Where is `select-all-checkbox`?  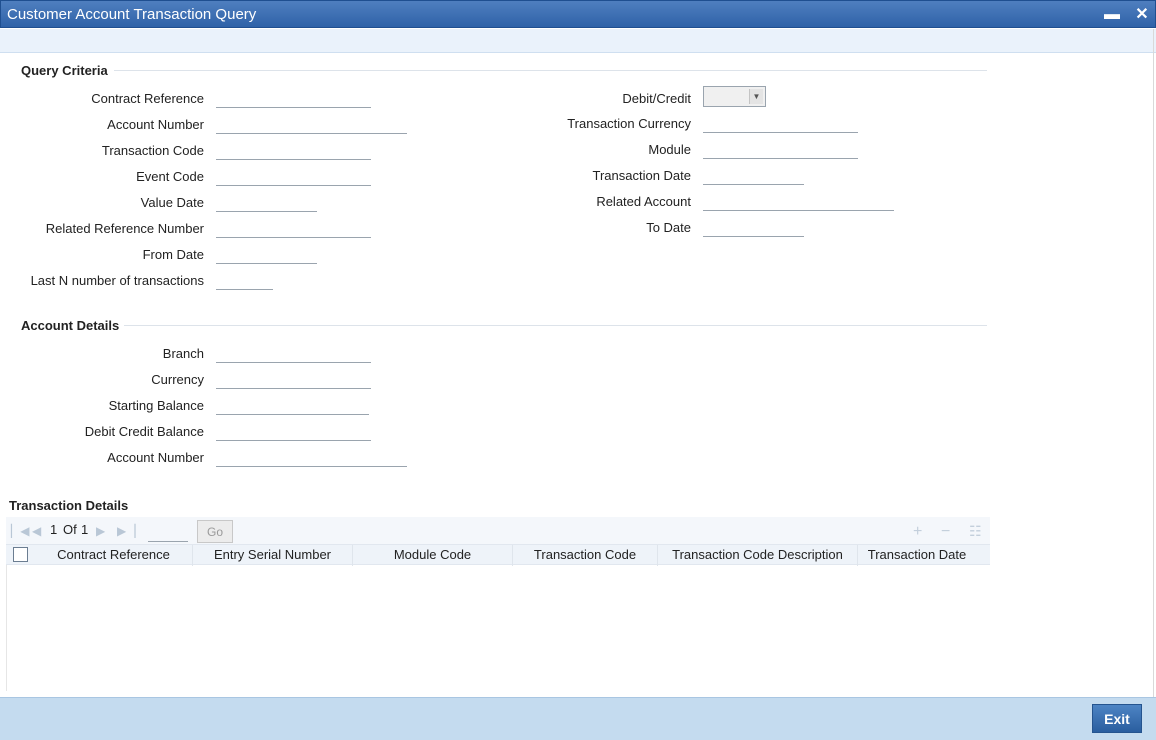
select-all-checkbox is located at coordinates (20, 554).